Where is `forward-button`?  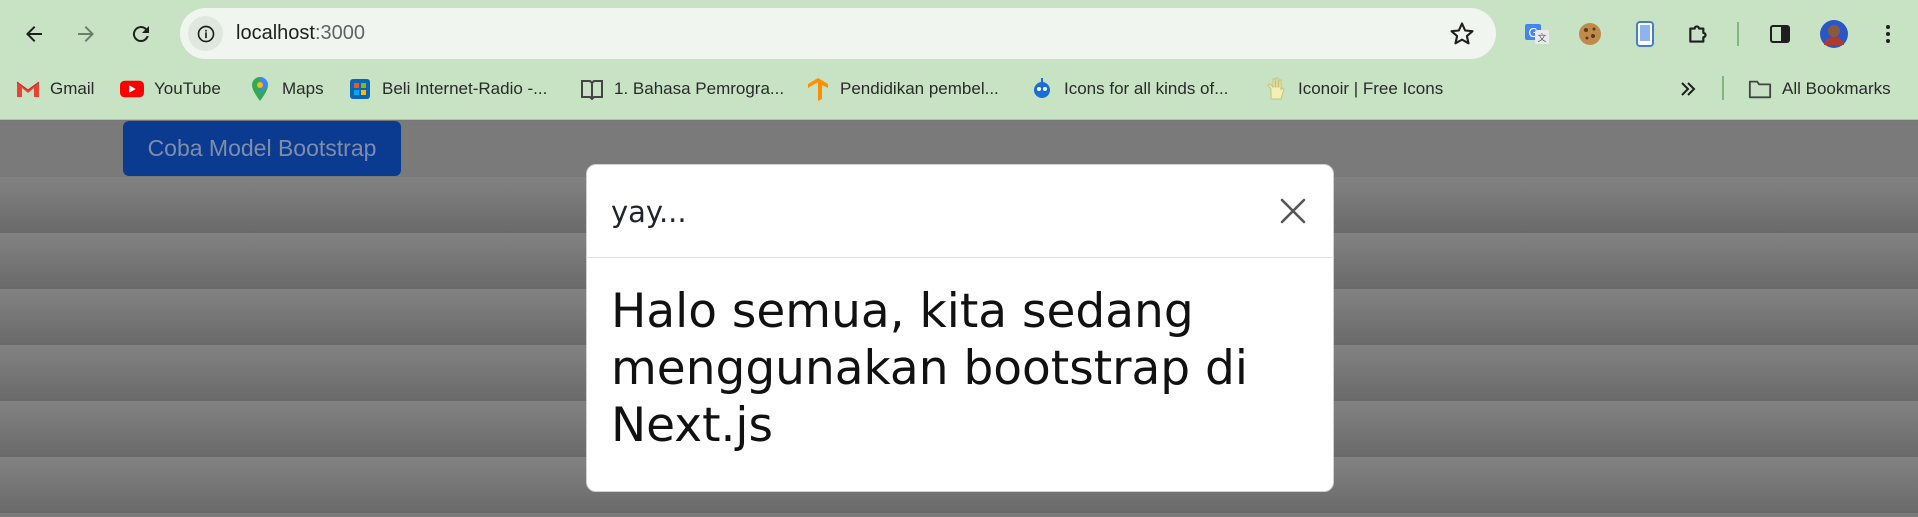 forward-button is located at coordinates (86, 34).